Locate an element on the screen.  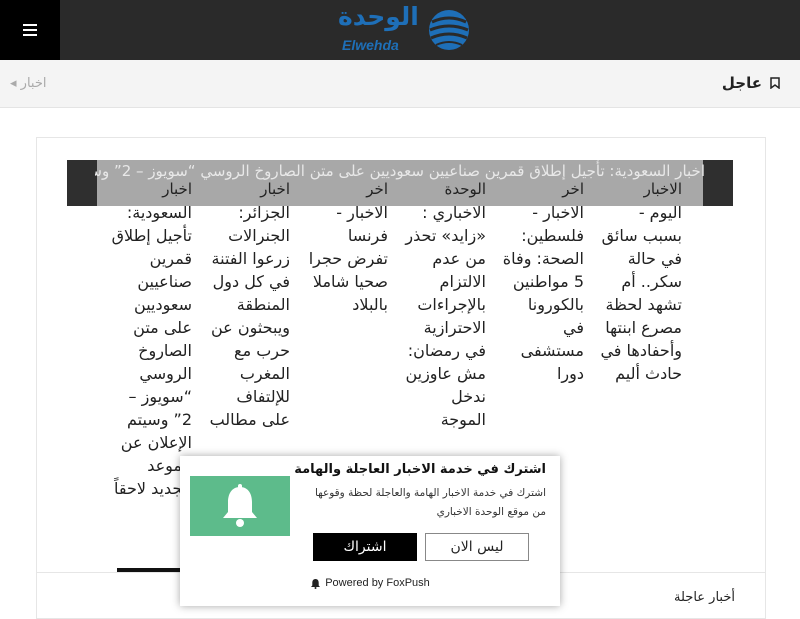
breaking-ticker: اخبار ◂ is located at coordinates (28, 83).